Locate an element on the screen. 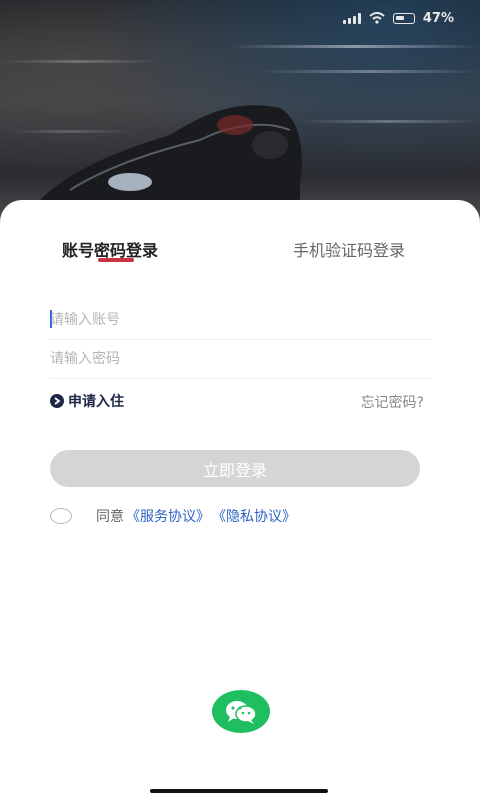 The height and width of the screenshot is (800, 480). tab-sms-code: 手机验证码登录 is located at coordinates (349, 249).